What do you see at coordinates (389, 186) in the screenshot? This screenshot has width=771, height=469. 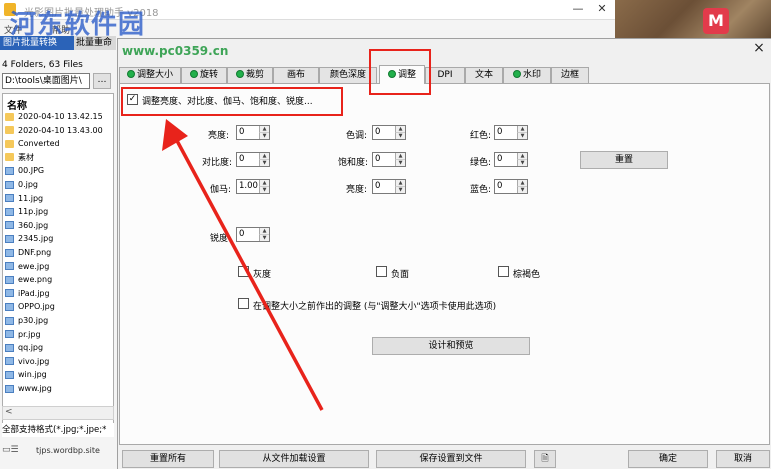 I see `lightness-stepper: 0 ▲ ▼` at bounding box center [389, 186].